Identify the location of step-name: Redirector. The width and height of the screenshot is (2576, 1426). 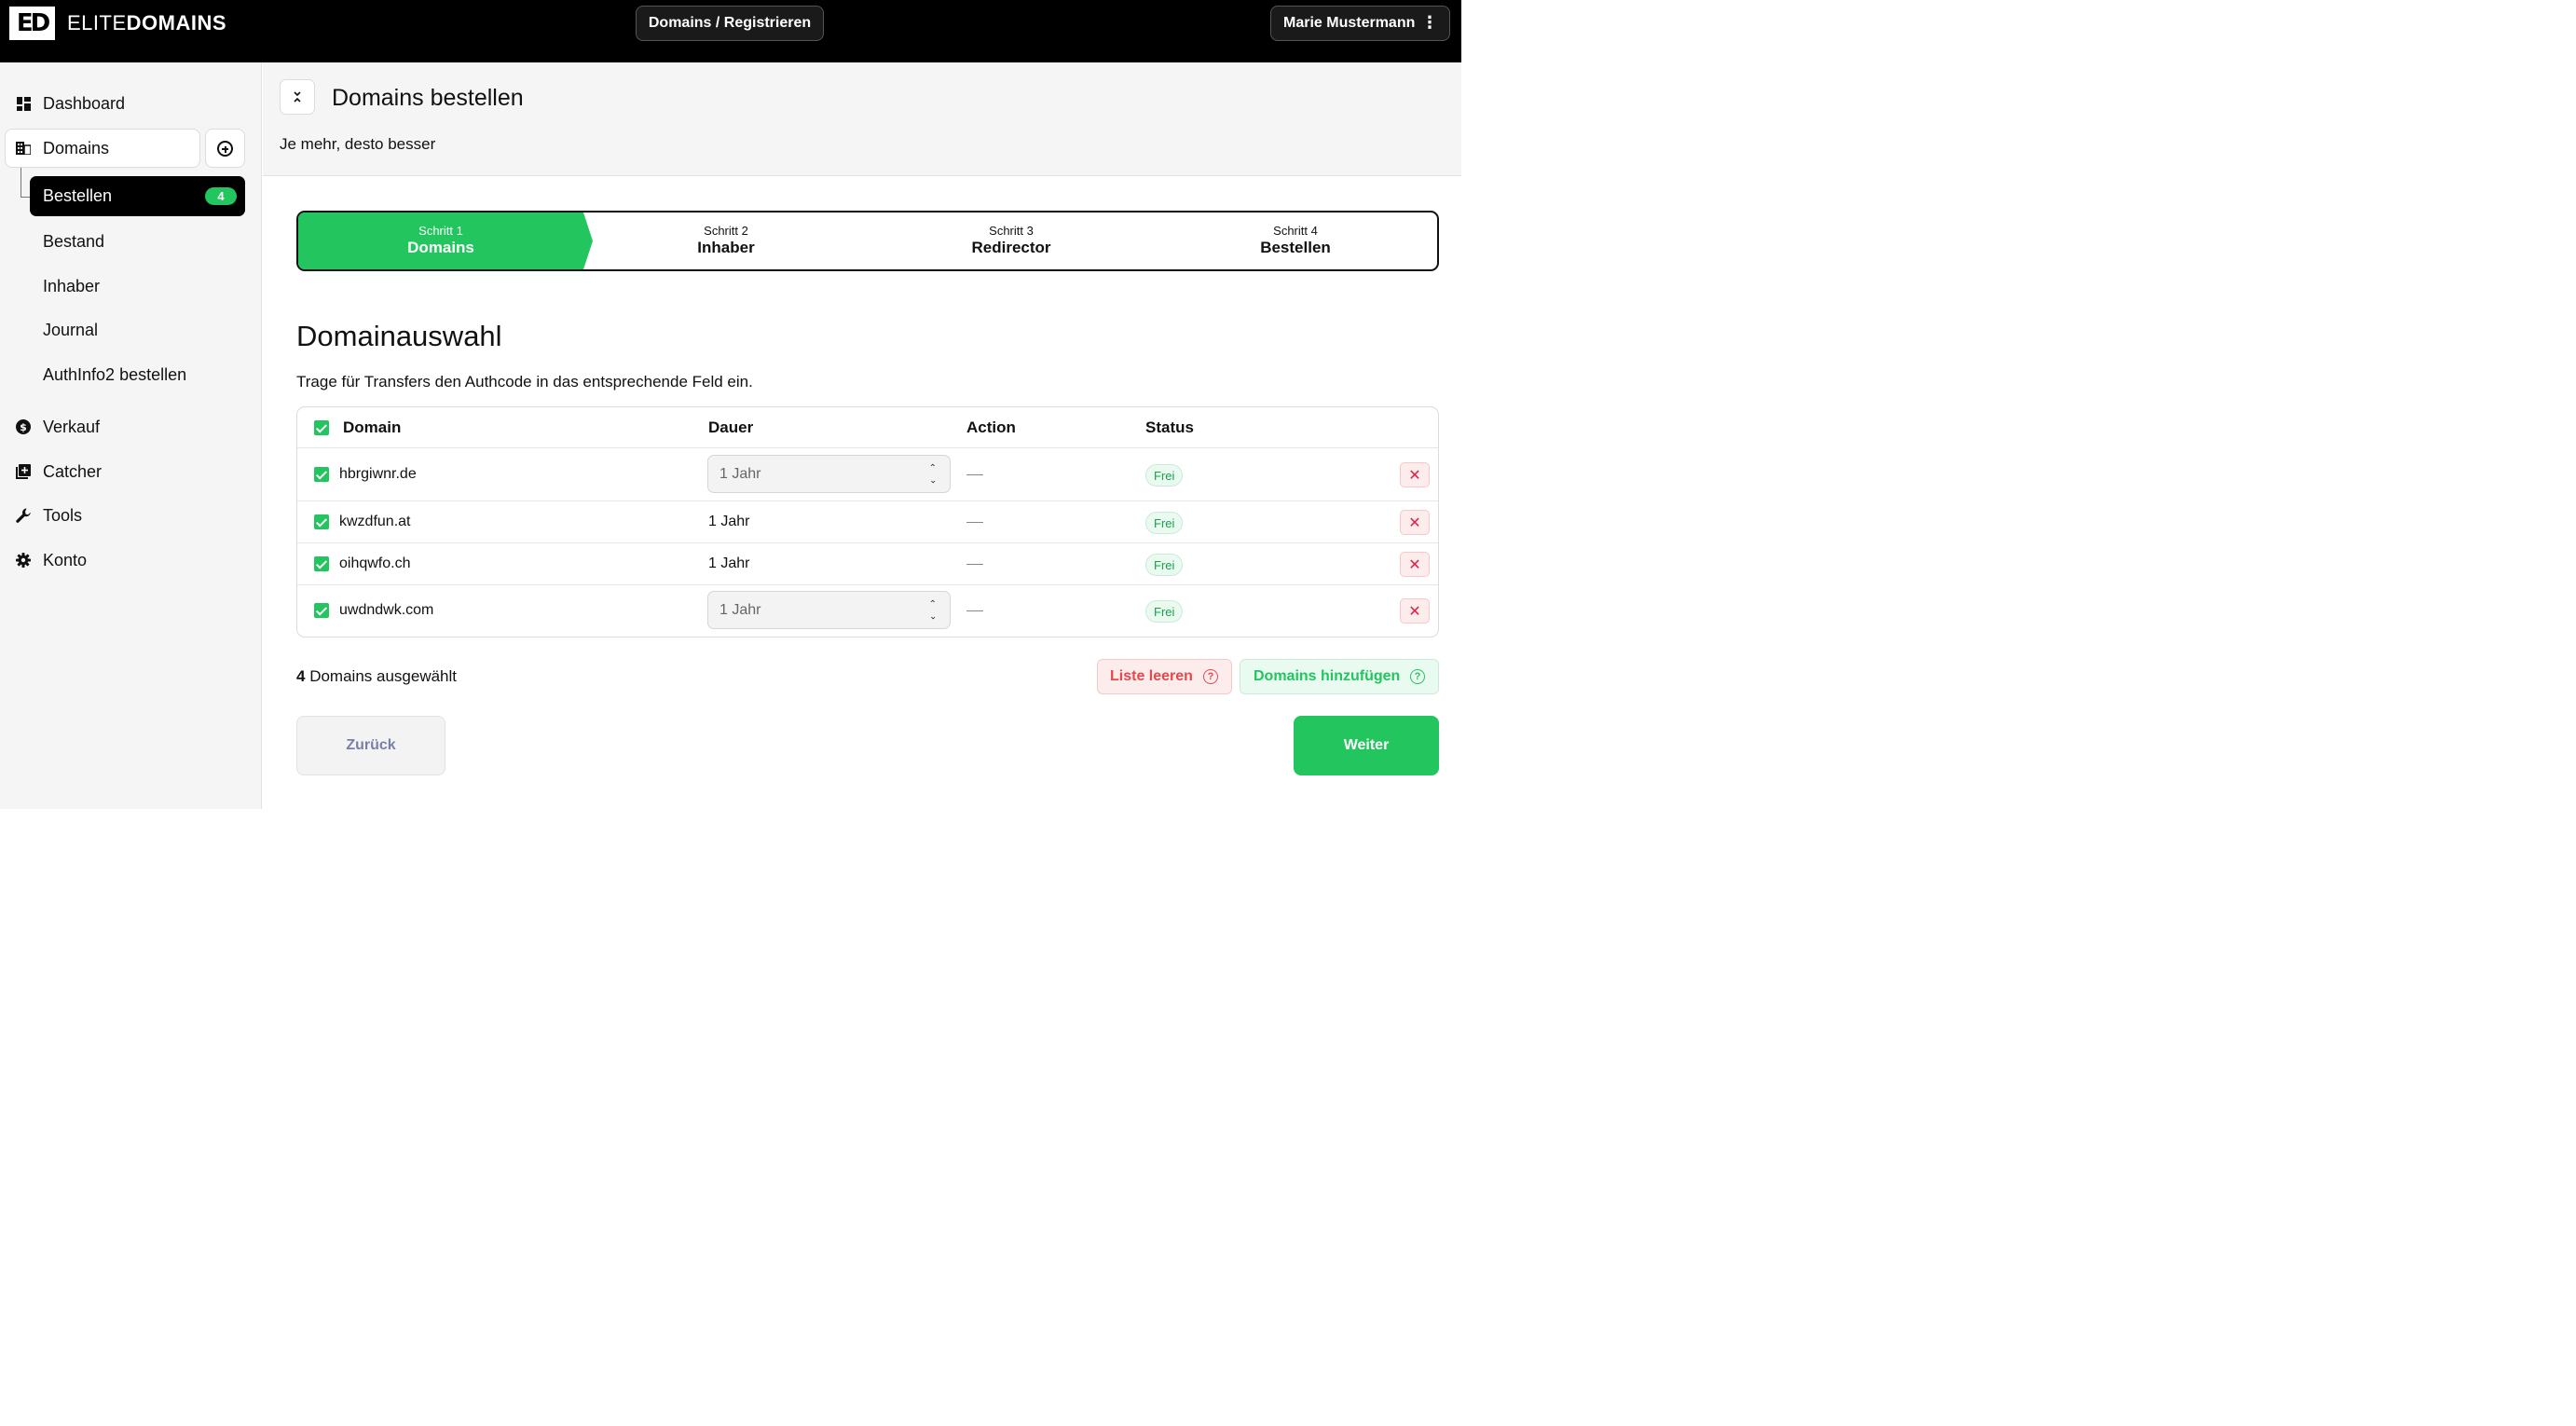
(1011, 248).